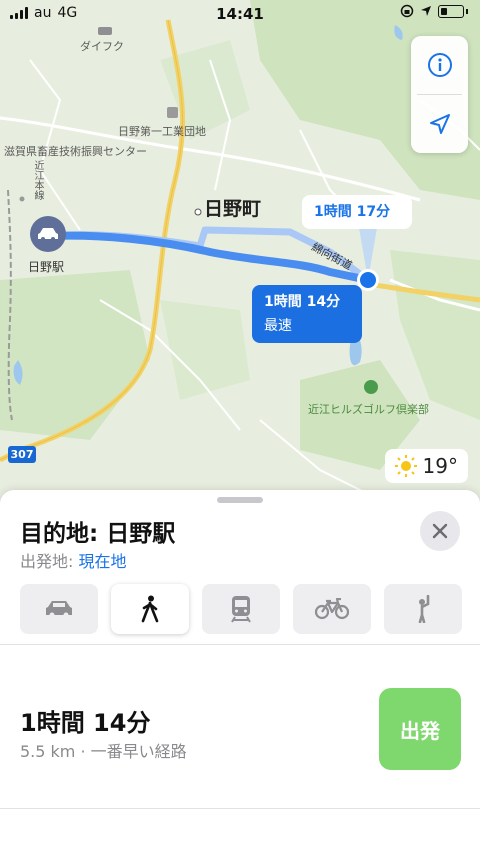  What do you see at coordinates (75, 151) in the screenshot?
I see `map-label-livestock-center: 滋賀県畜産技術振興センター` at bounding box center [75, 151].